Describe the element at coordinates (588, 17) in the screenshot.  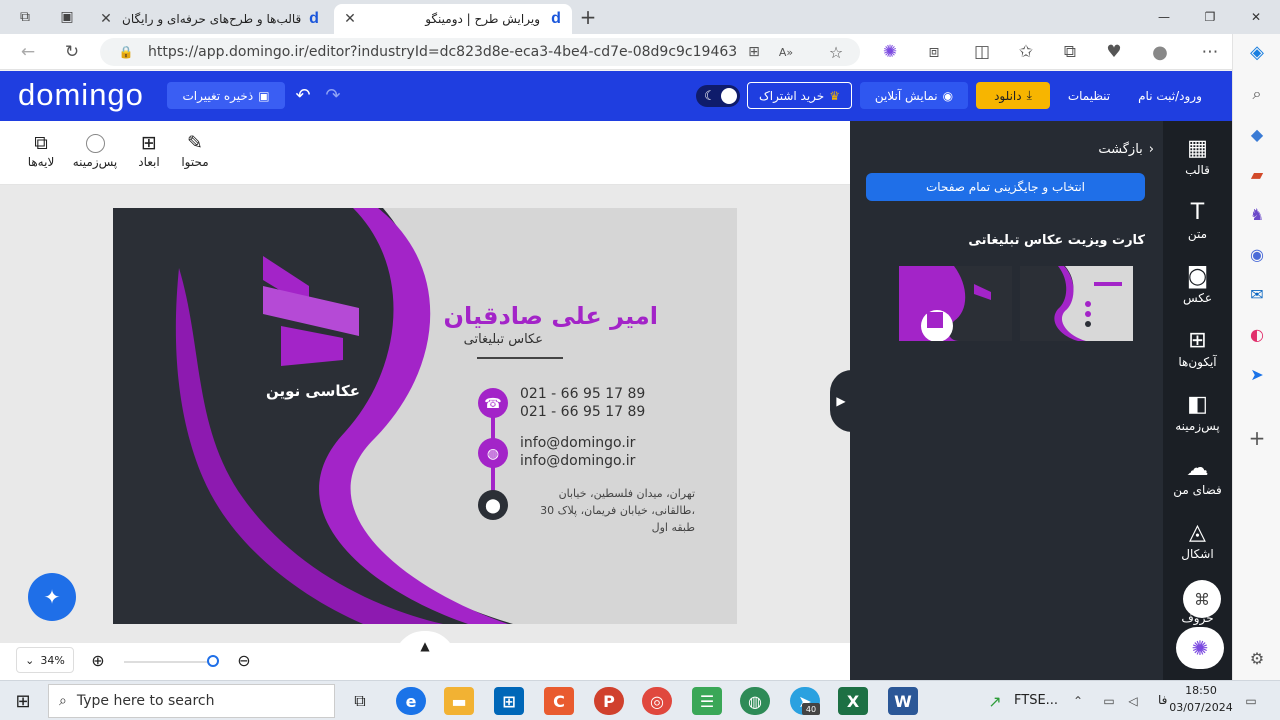
I see `new-tab-button: +` at that location.